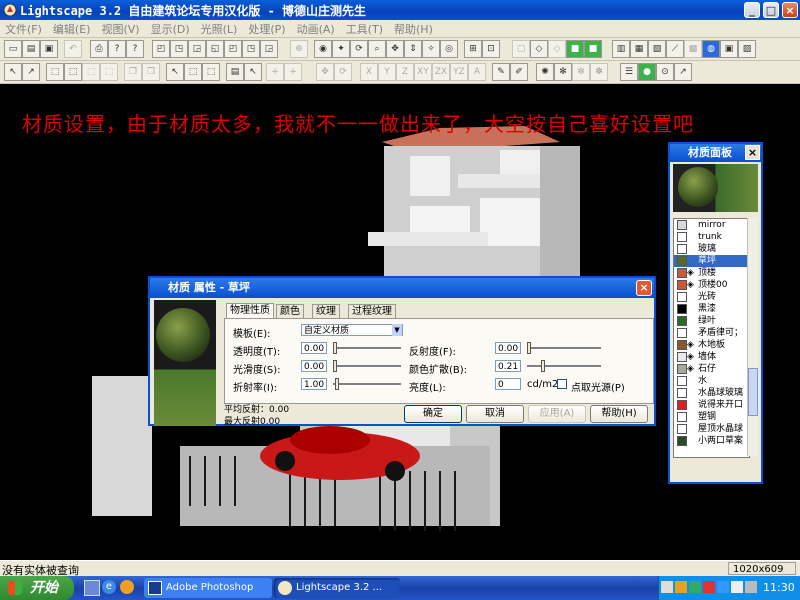  Describe the element at coordinates (675, 49) in the screenshot. I see `lamps-icon: ⟋` at that location.